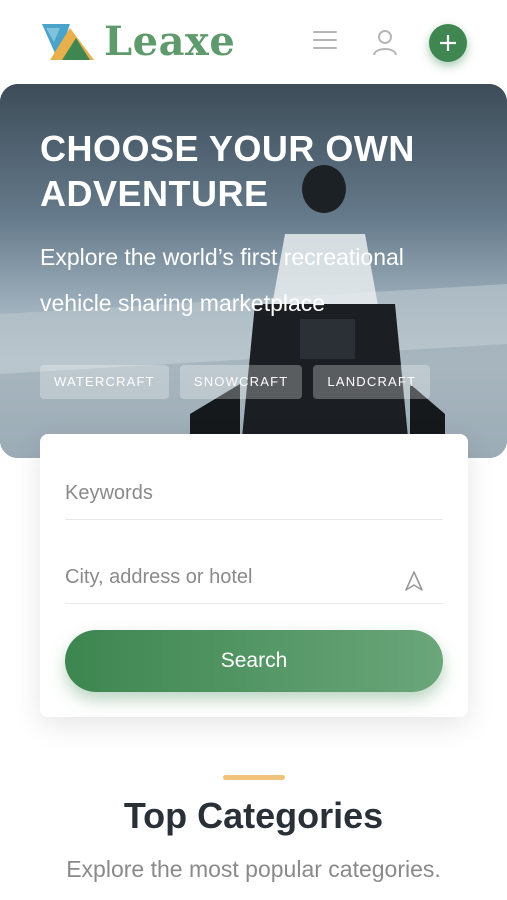 The height and width of the screenshot is (900, 507). What do you see at coordinates (414, 581) in the screenshot?
I see `navigation-arrow-icon` at bounding box center [414, 581].